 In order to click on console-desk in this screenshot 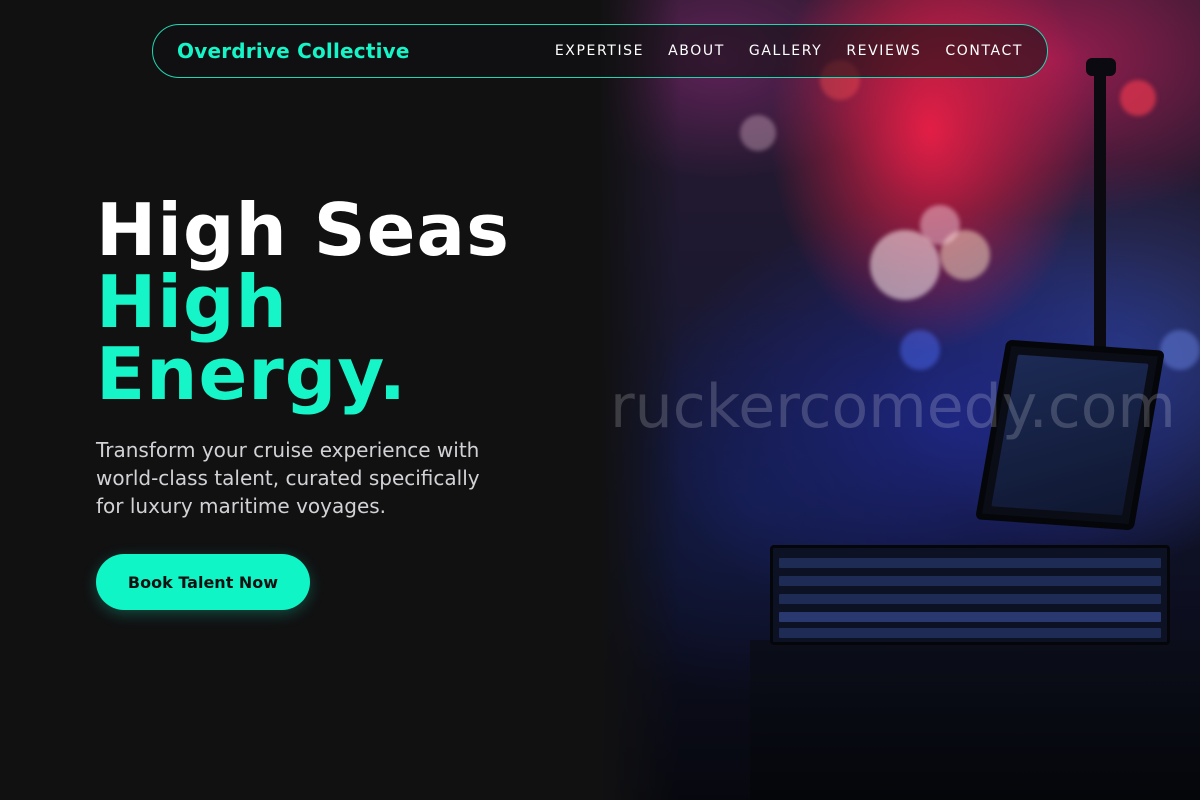, I will do `click(975, 720)`.